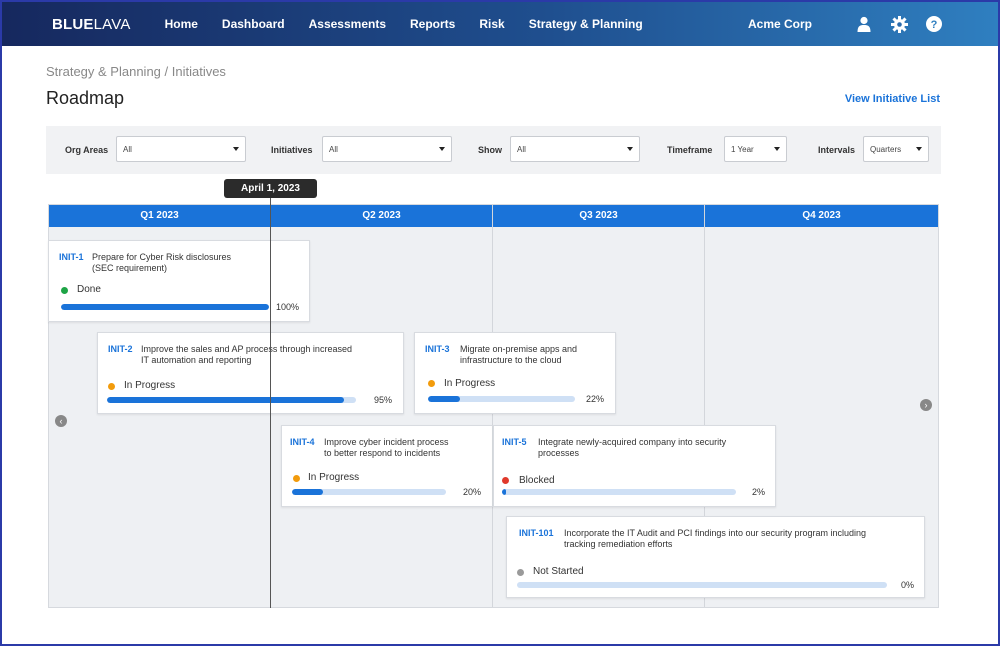 This screenshot has height=646, width=1000. Describe the element at coordinates (292, 150) in the screenshot. I see `initiatives-label: Initiatives` at that location.